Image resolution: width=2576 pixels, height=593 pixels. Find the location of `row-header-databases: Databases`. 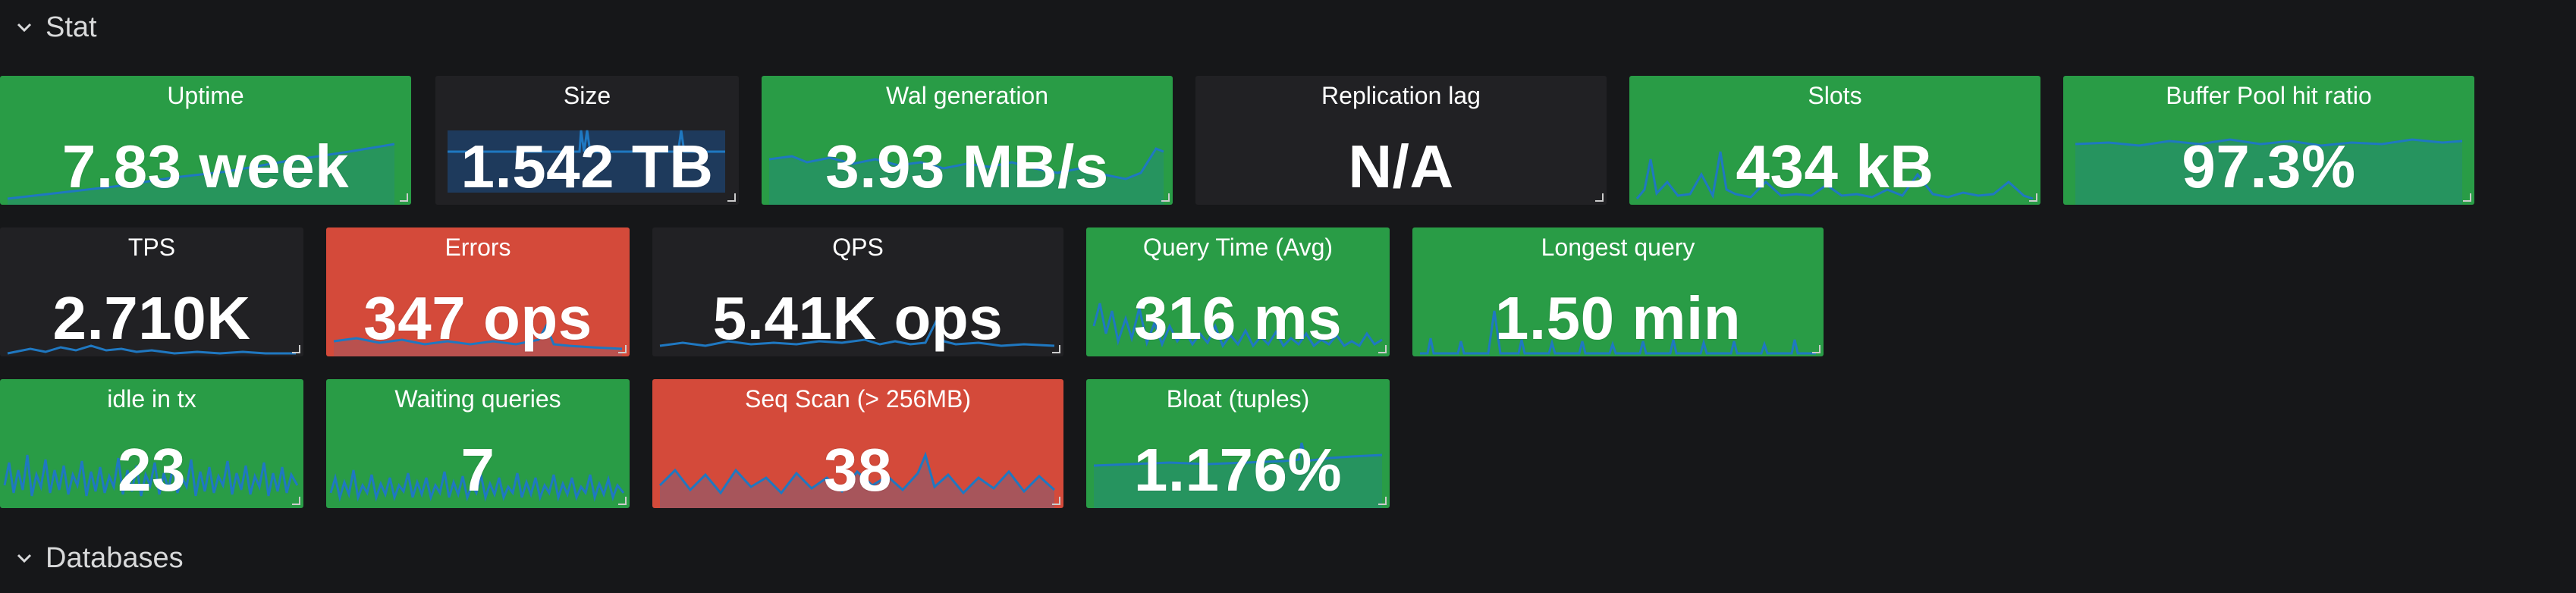

row-header-databases: Databases is located at coordinates (92, 558).